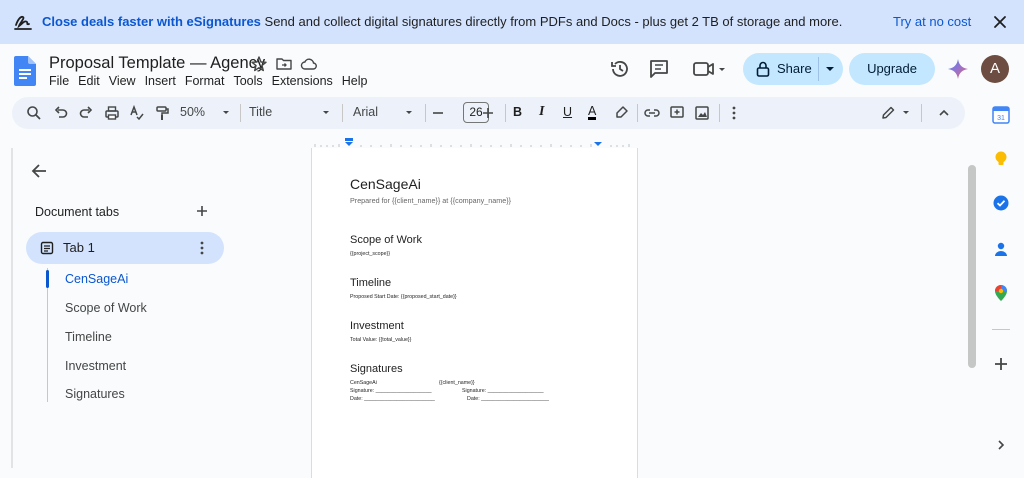  I want to click on left-indent-marker, so click(349, 144).